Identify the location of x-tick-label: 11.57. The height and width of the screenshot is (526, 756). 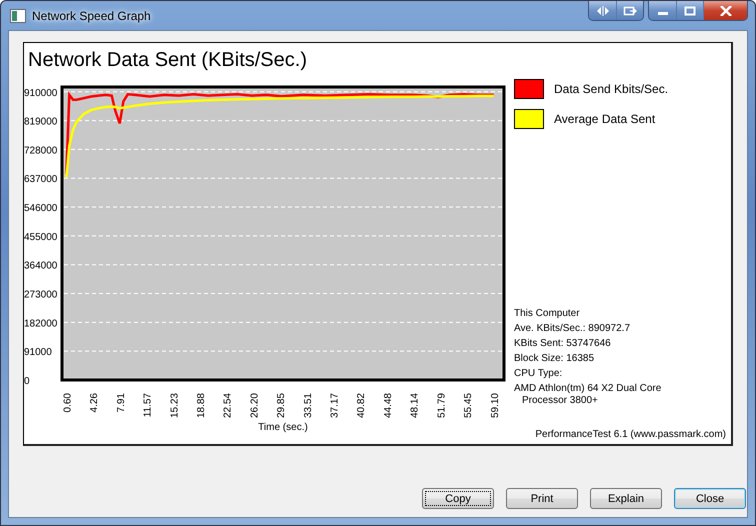
(148, 405).